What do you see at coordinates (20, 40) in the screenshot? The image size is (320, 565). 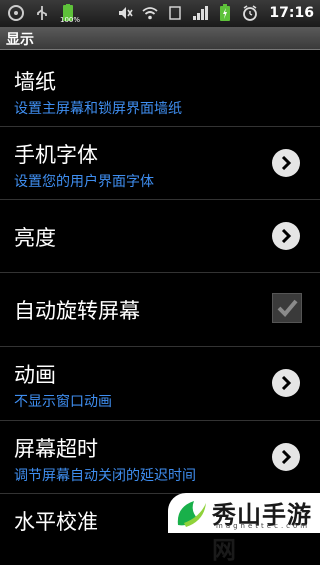 I see `page-title: 显示` at bounding box center [20, 40].